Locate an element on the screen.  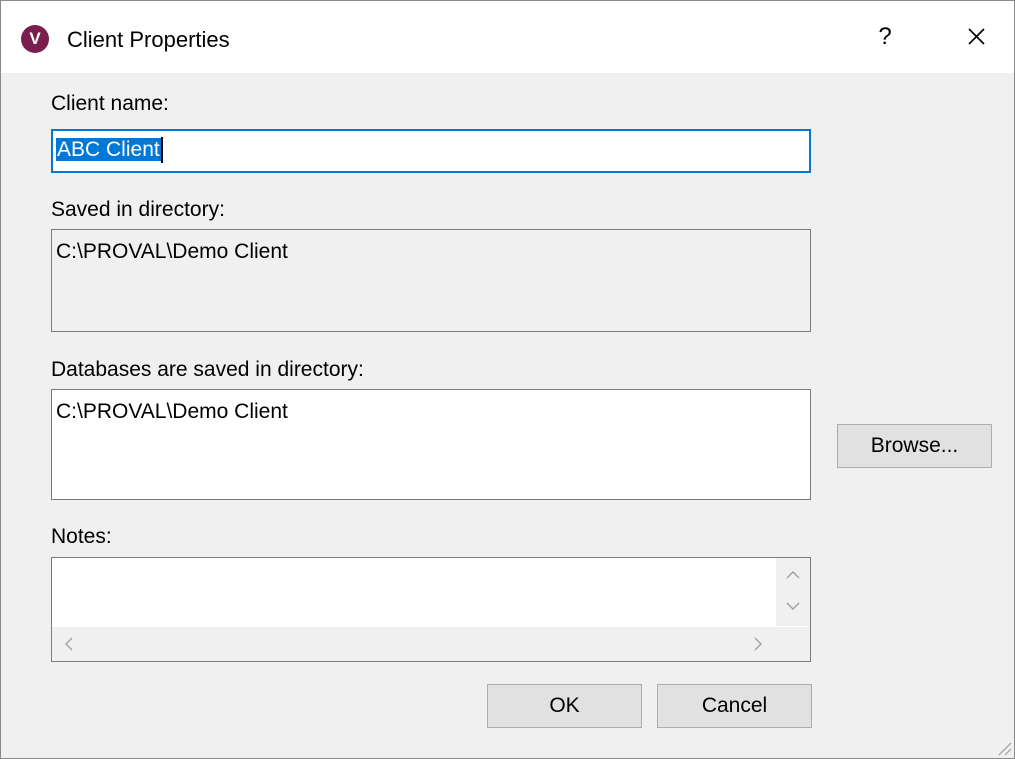
notes-vertical-scrollbar is located at coordinates (793, 592).